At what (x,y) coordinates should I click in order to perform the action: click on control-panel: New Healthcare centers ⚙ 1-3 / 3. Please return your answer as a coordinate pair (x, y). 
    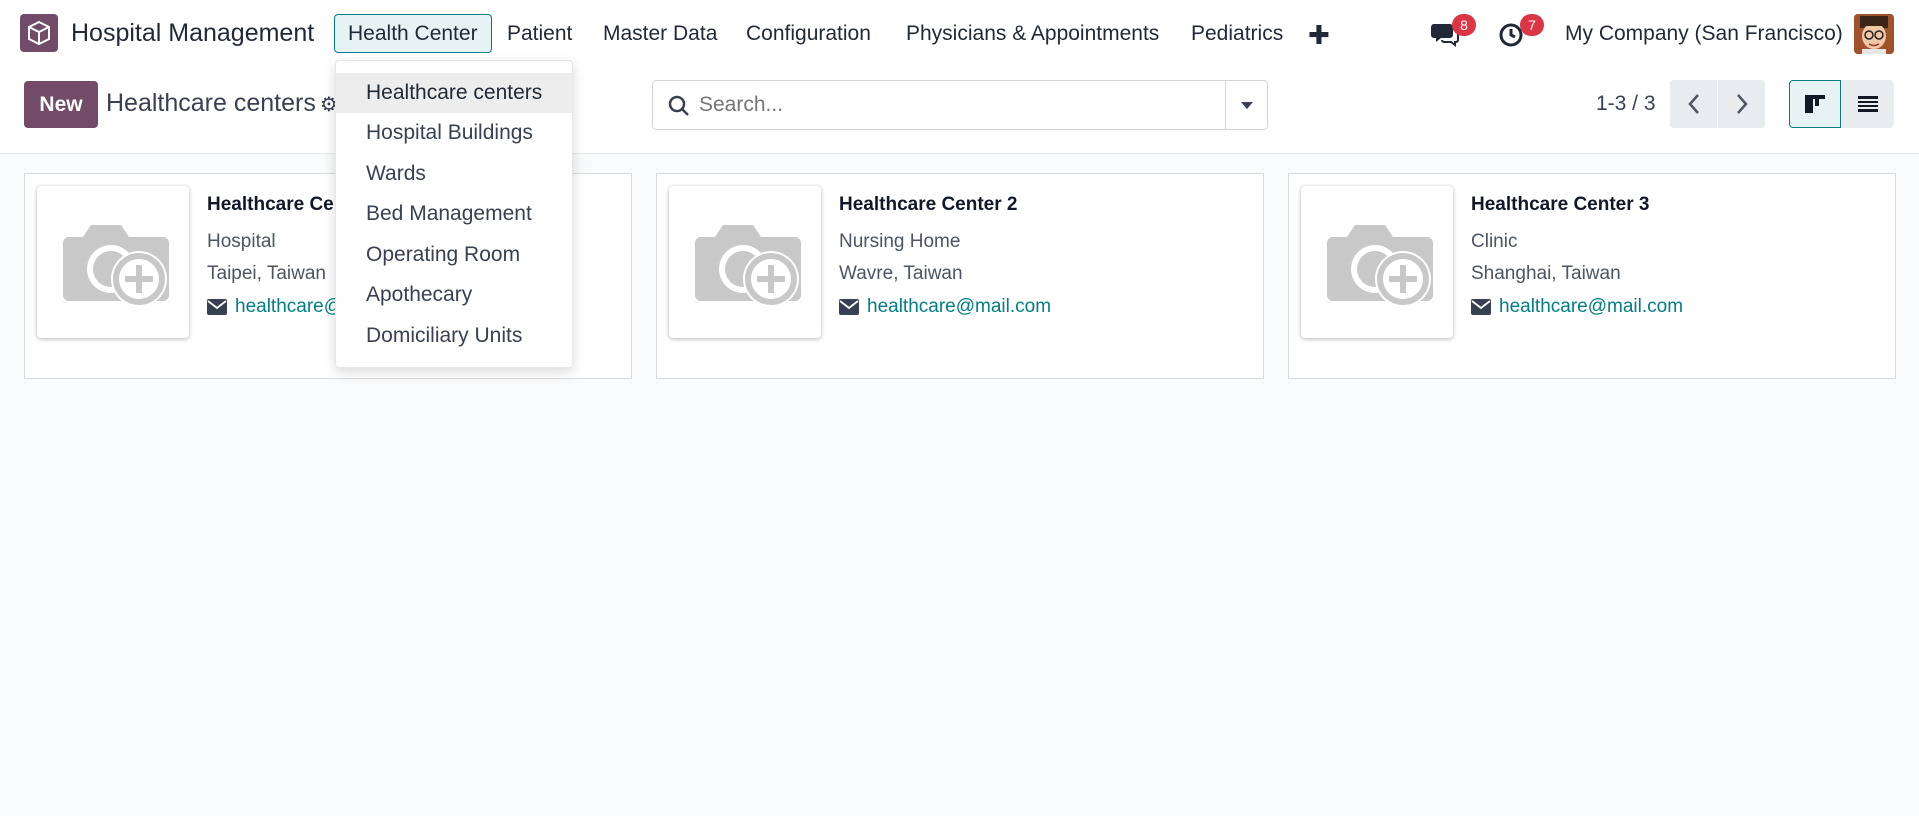
    Looking at the image, I should click on (959, 111).